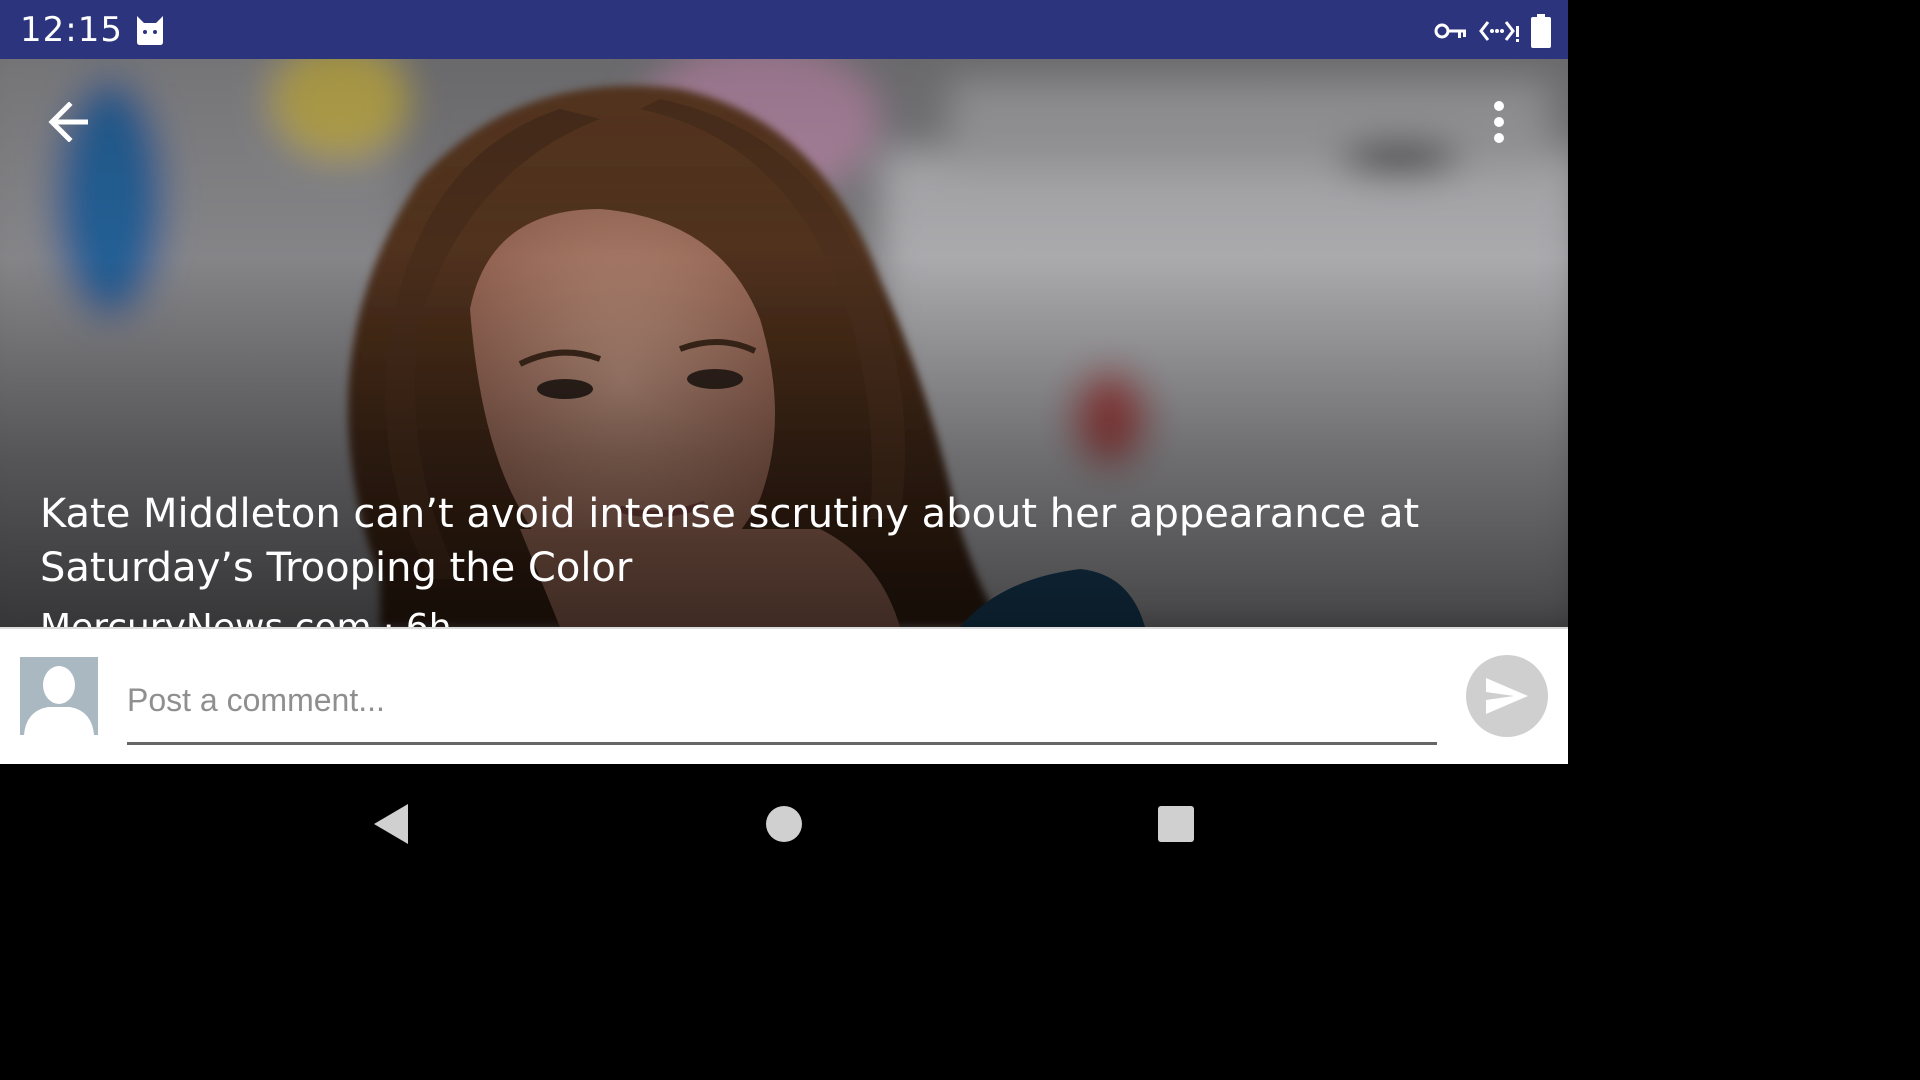  What do you see at coordinates (1499, 33) in the screenshot?
I see `data-transfer-icon` at bounding box center [1499, 33].